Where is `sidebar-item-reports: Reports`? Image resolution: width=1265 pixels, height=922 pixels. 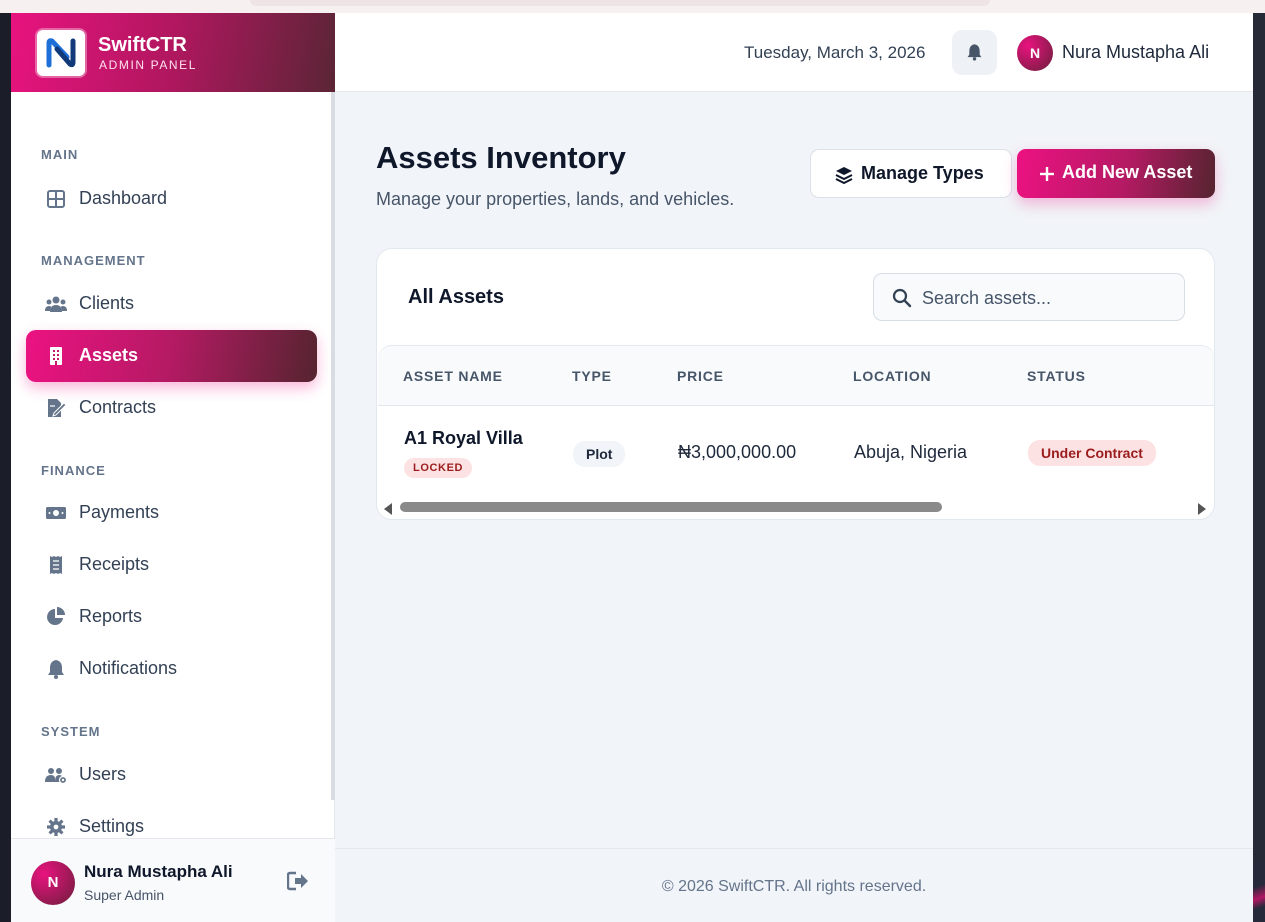 sidebar-item-reports: Reports is located at coordinates (171, 617).